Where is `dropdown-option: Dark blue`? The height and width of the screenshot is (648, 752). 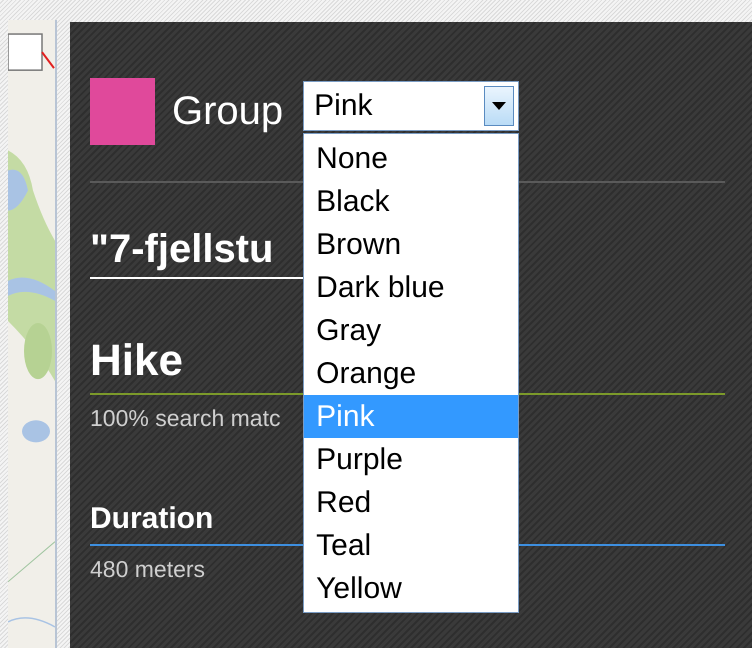
dropdown-option: Dark blue is located at coordinates (411, 287).